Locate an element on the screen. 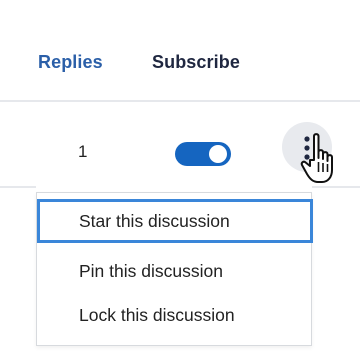  row-divider-left is located at coordinates (18, 187).